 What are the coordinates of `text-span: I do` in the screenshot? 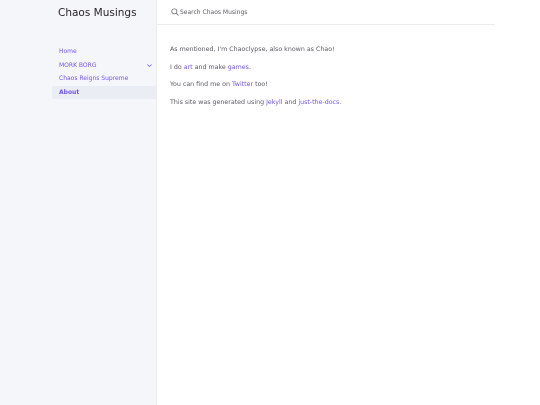 It's located at (177, 67).